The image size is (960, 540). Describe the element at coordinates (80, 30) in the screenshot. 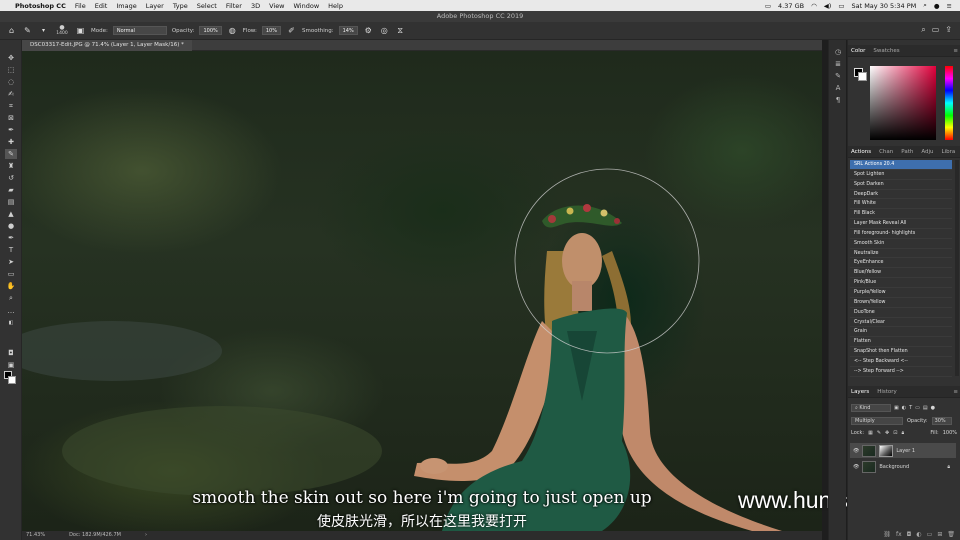

I see `brush-settings-icon: ▣` at that location.